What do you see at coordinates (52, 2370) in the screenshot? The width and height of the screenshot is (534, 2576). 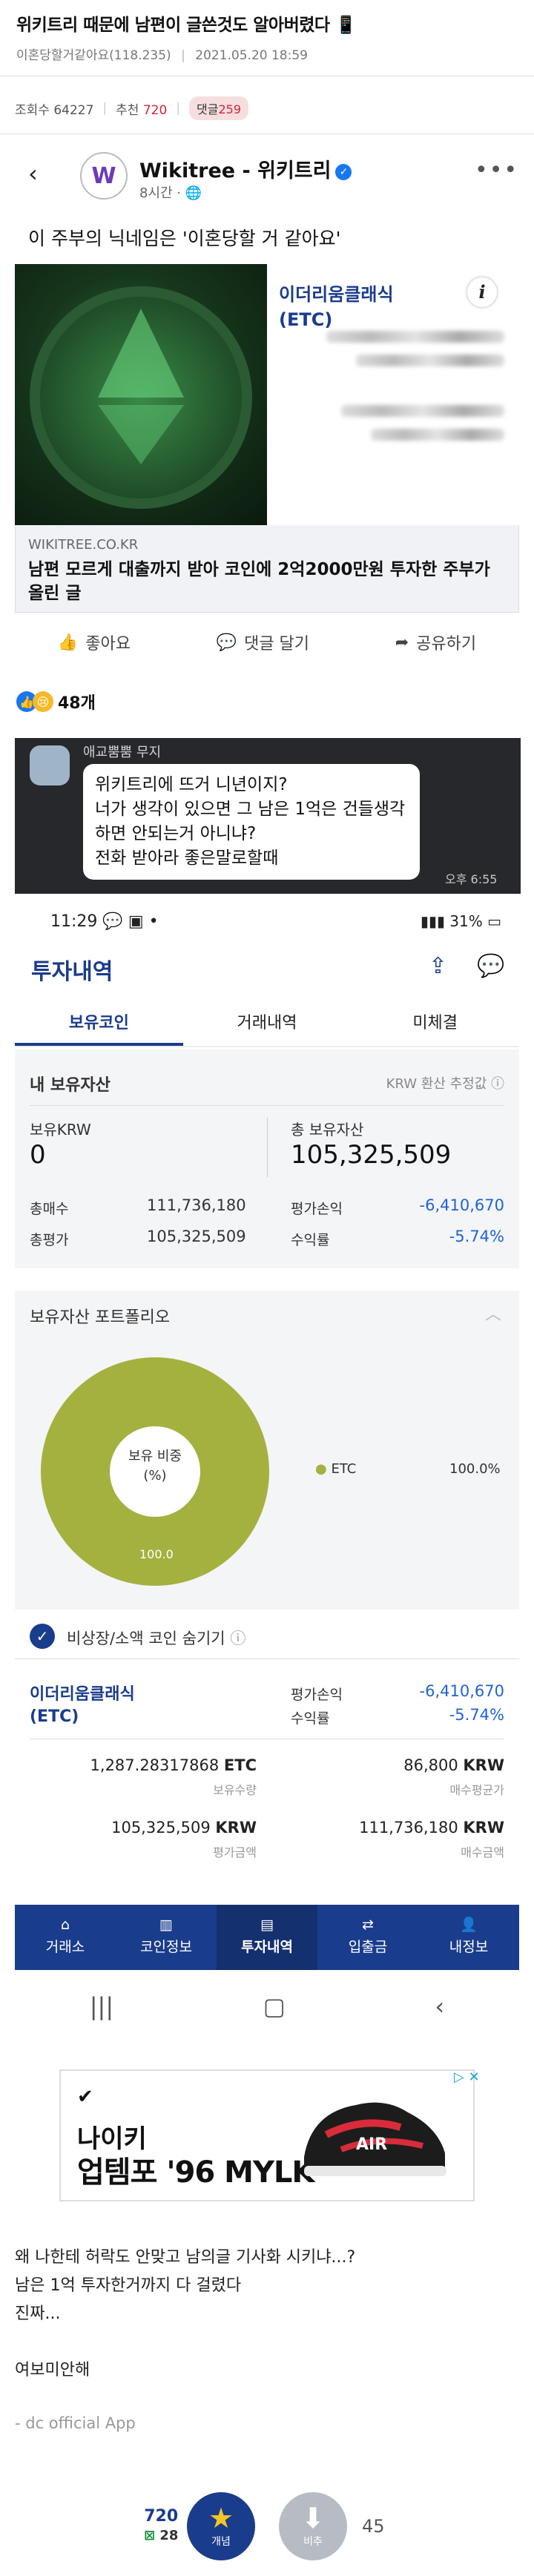 I see `body-line: 여보미안해` at bounding box center [52, 2370].